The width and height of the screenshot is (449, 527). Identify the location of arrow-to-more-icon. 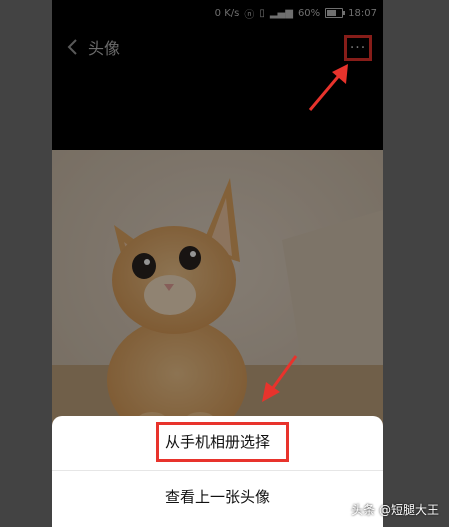
(328, 87).